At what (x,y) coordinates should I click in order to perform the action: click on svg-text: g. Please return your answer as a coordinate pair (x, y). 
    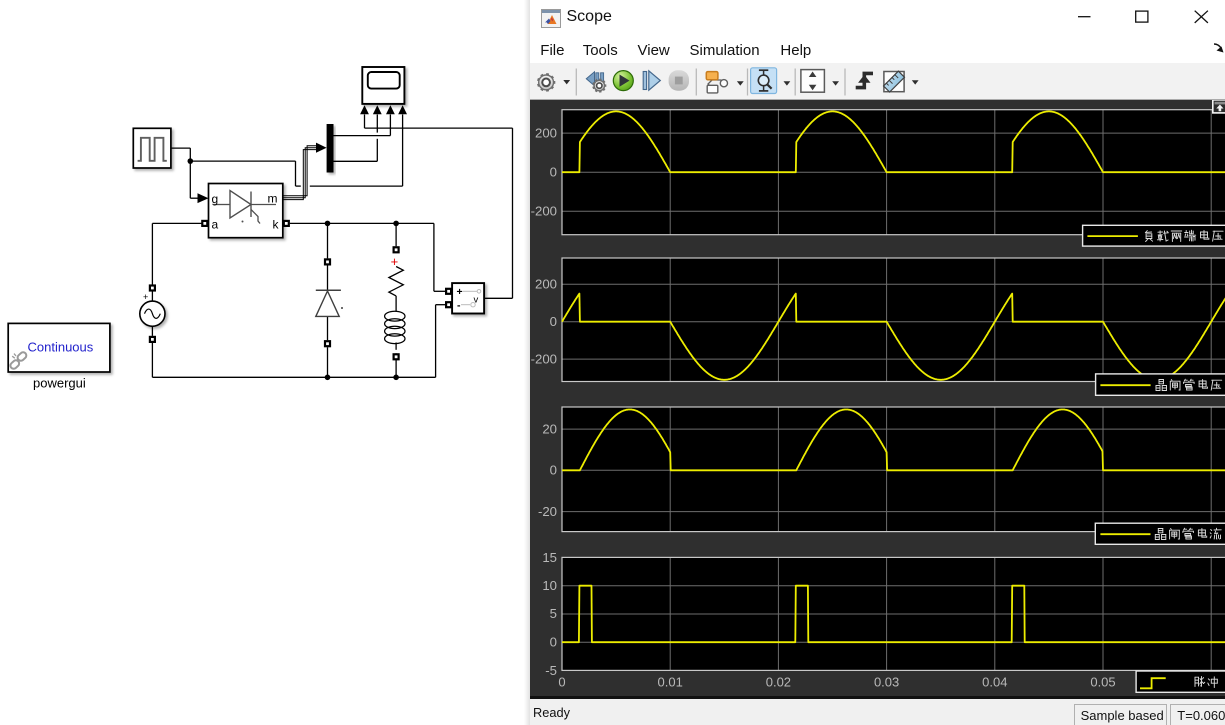
    Looking at the image, I should click on (215, 199).